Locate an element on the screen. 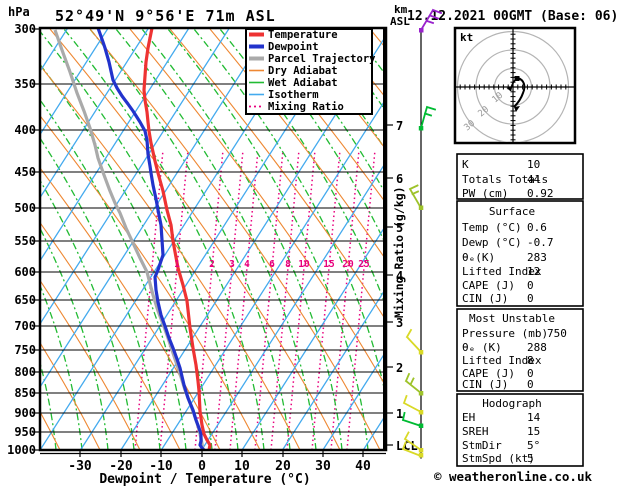  legend-item-isotherm: Isotherm is located at coordinates (293, 95).